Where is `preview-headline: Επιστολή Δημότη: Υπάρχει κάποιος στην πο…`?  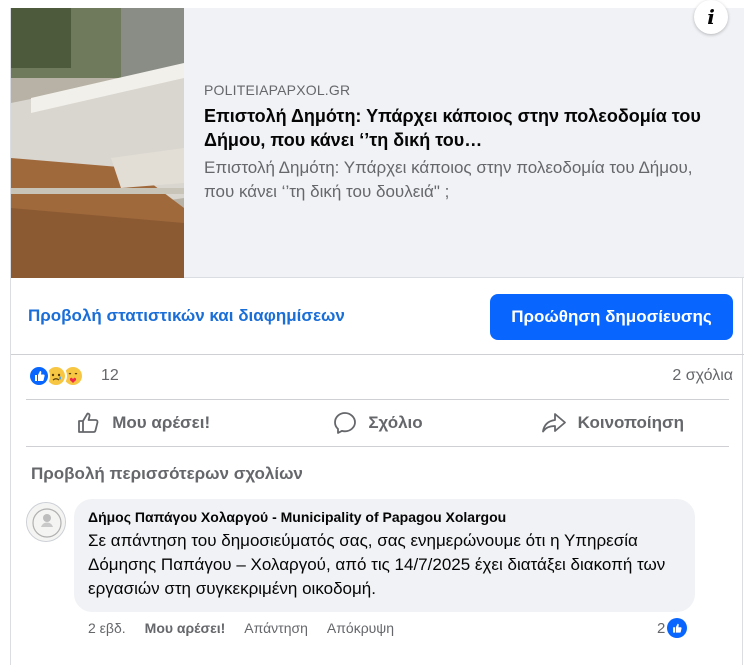
preview-headline: Επιστολή Δημότη: Υπάρχει κάποιος στην πο… is located at coordinates (464, 128).